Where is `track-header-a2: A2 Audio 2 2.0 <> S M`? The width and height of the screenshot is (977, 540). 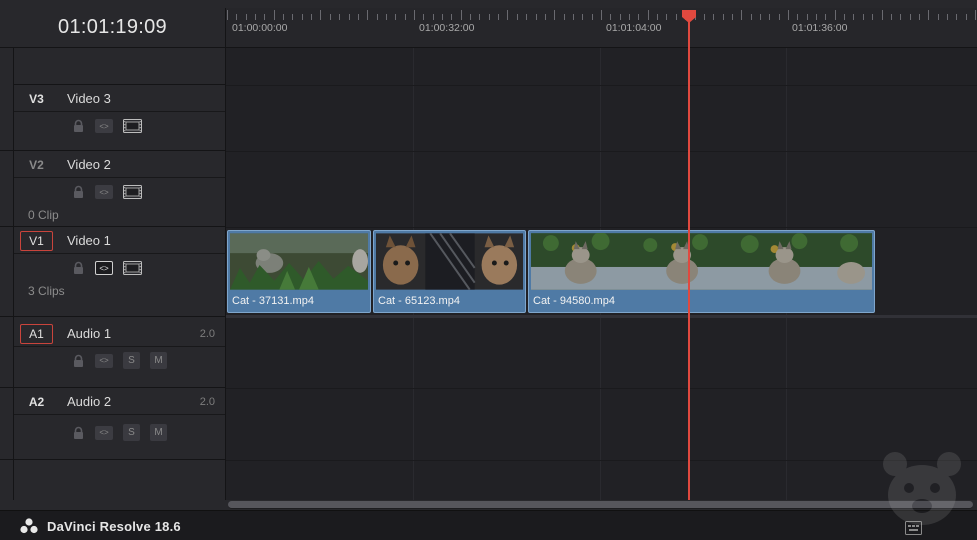 track-header-a2: A2 Audio 2 2.0 <> S M is located at coordinates (112, 424).